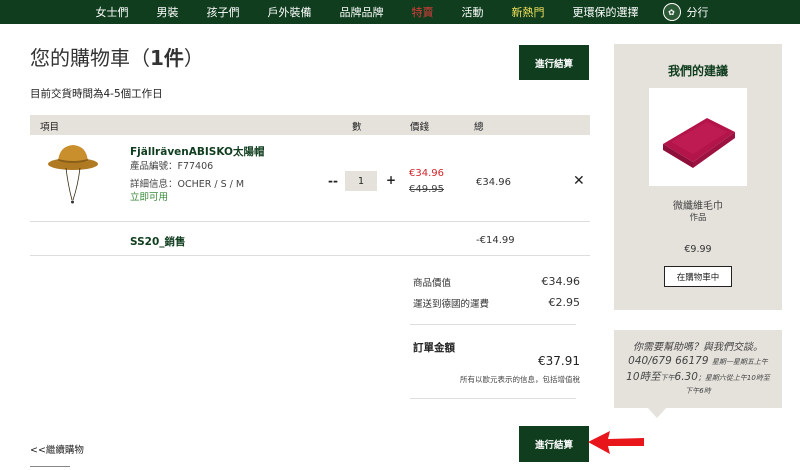 This screenshot has width=800, height=470. Describe the element at coordinates (187, 184) in the screenshot. I see `product-details: 詳細信息：OCHER / S / M` at that location.